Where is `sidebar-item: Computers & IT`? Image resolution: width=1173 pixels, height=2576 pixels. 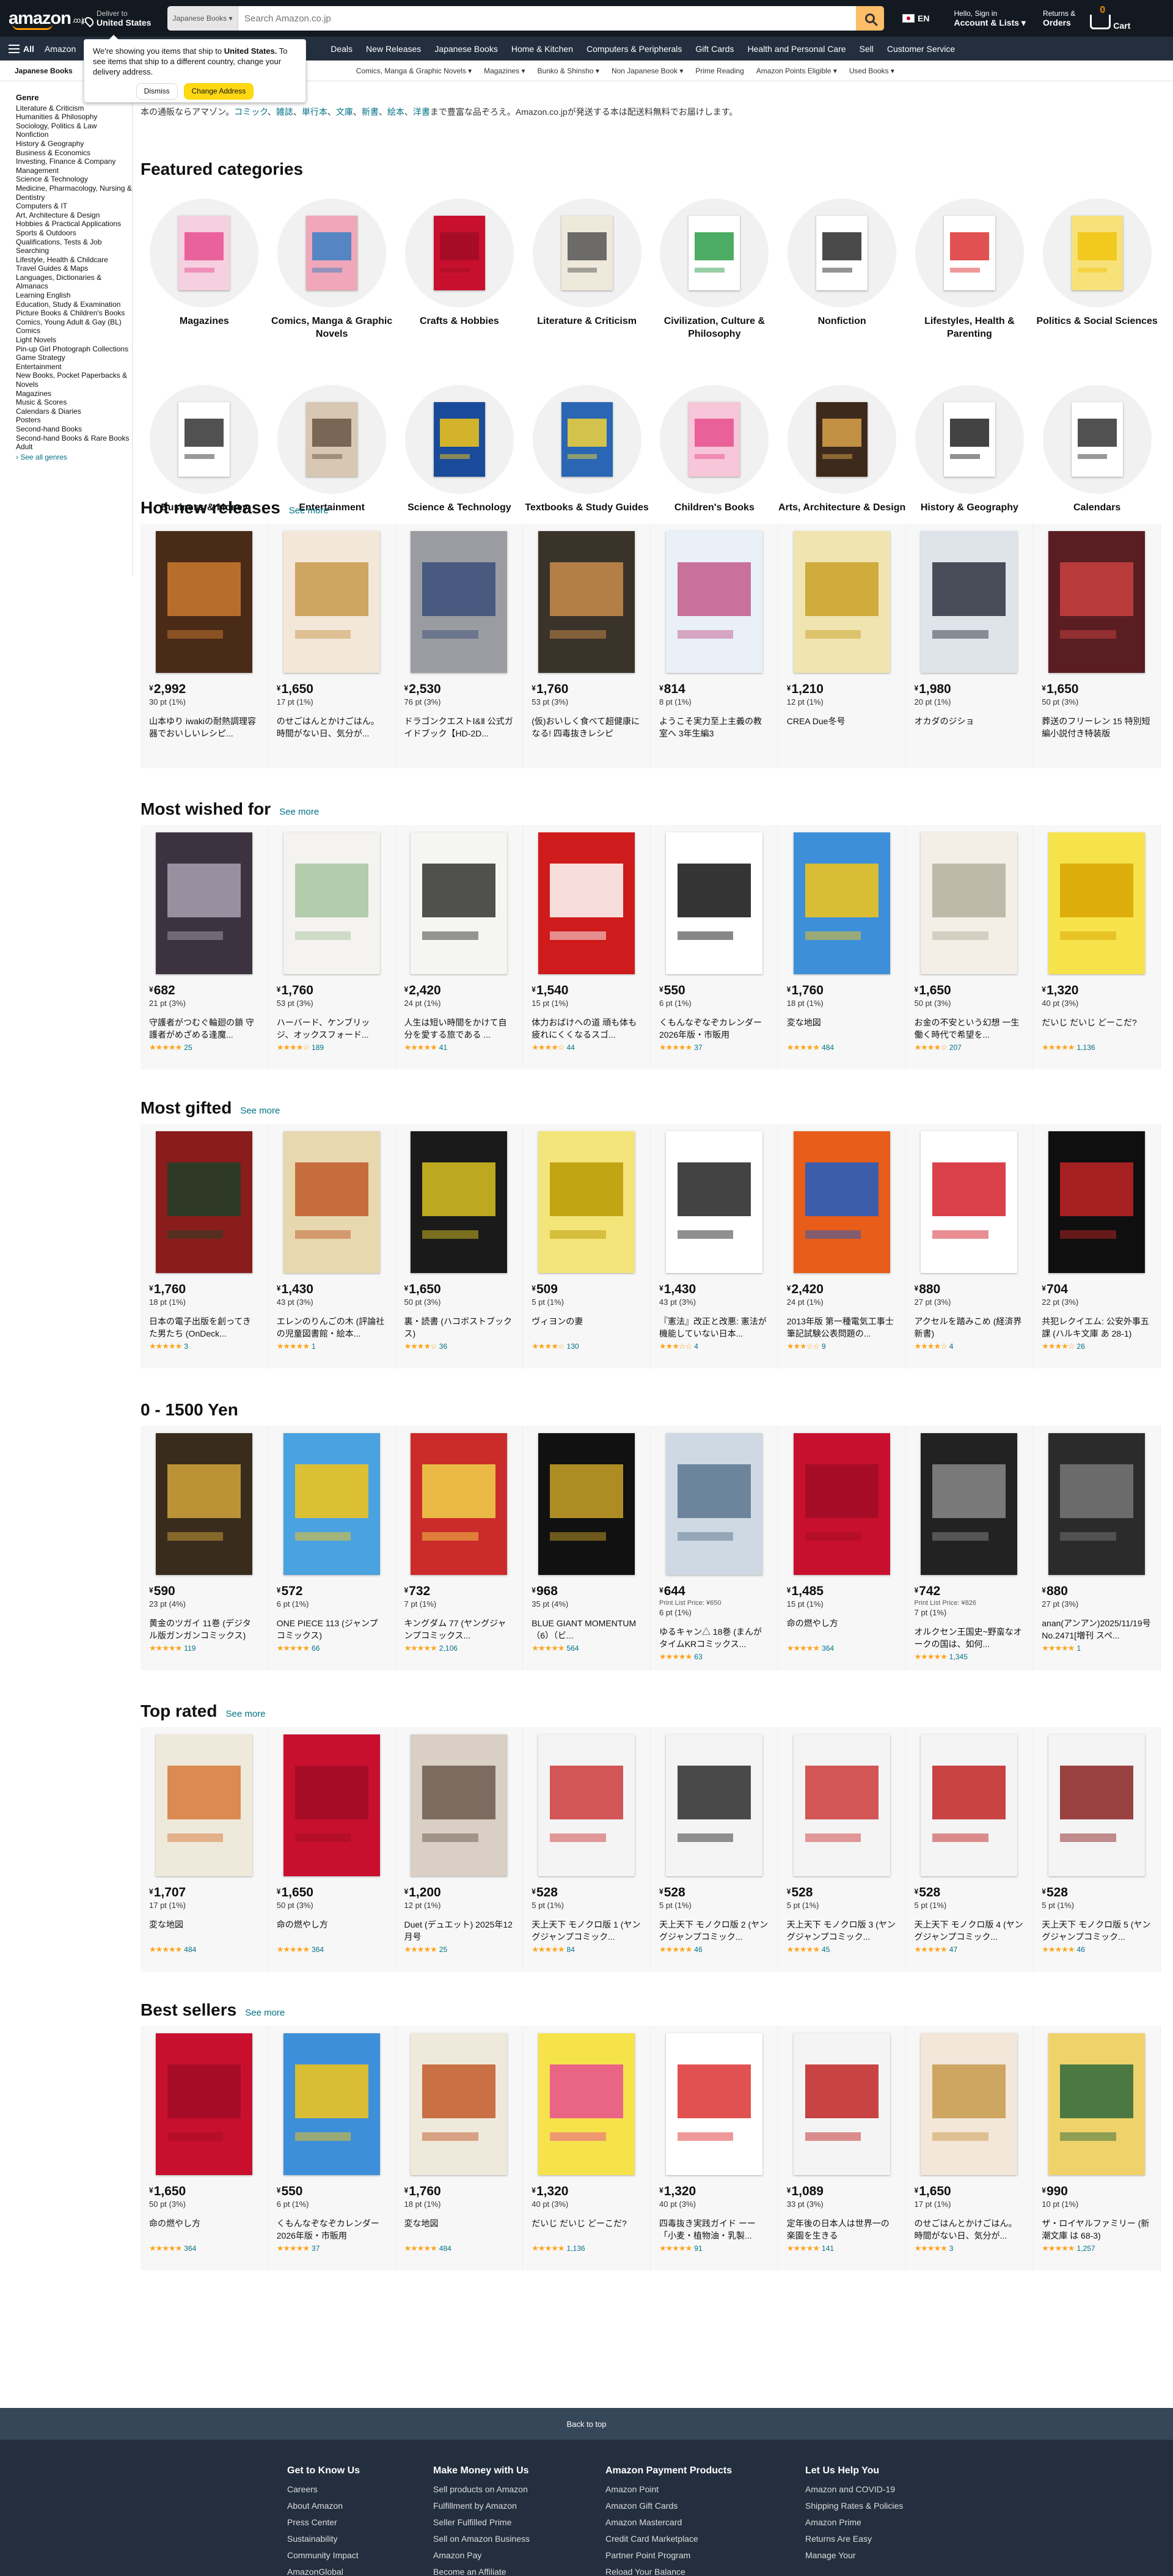
sidebar-item: Computers & IT is located at coordinates (74, 206).